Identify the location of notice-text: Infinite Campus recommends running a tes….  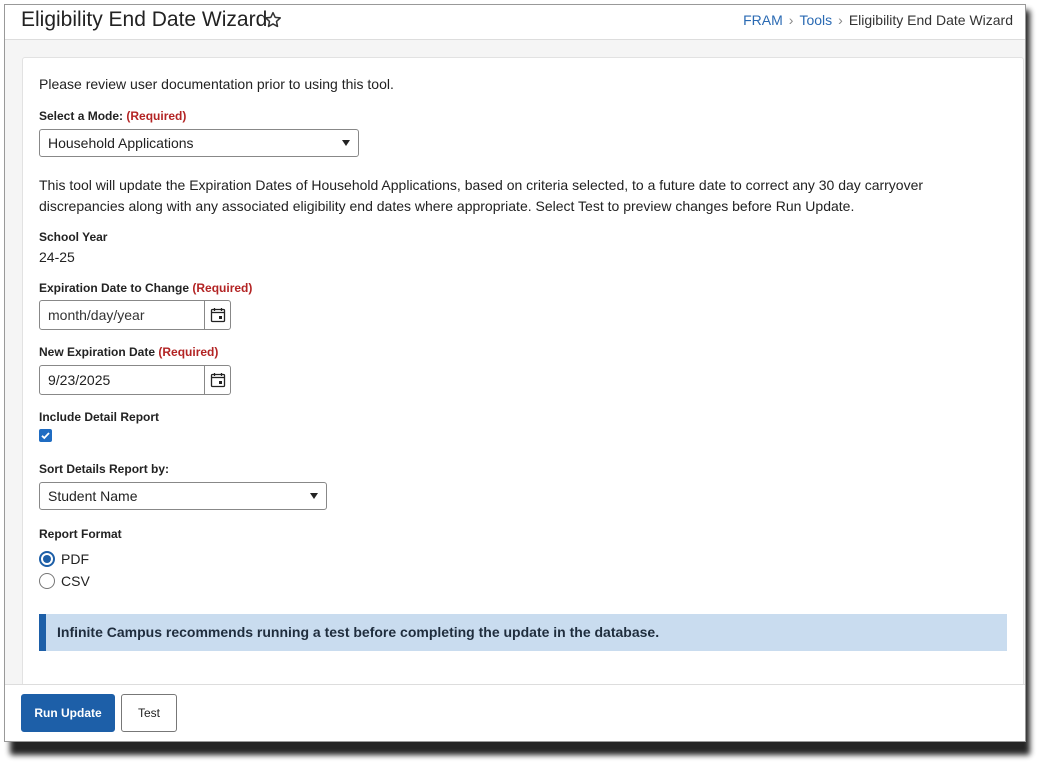
(358, 632).